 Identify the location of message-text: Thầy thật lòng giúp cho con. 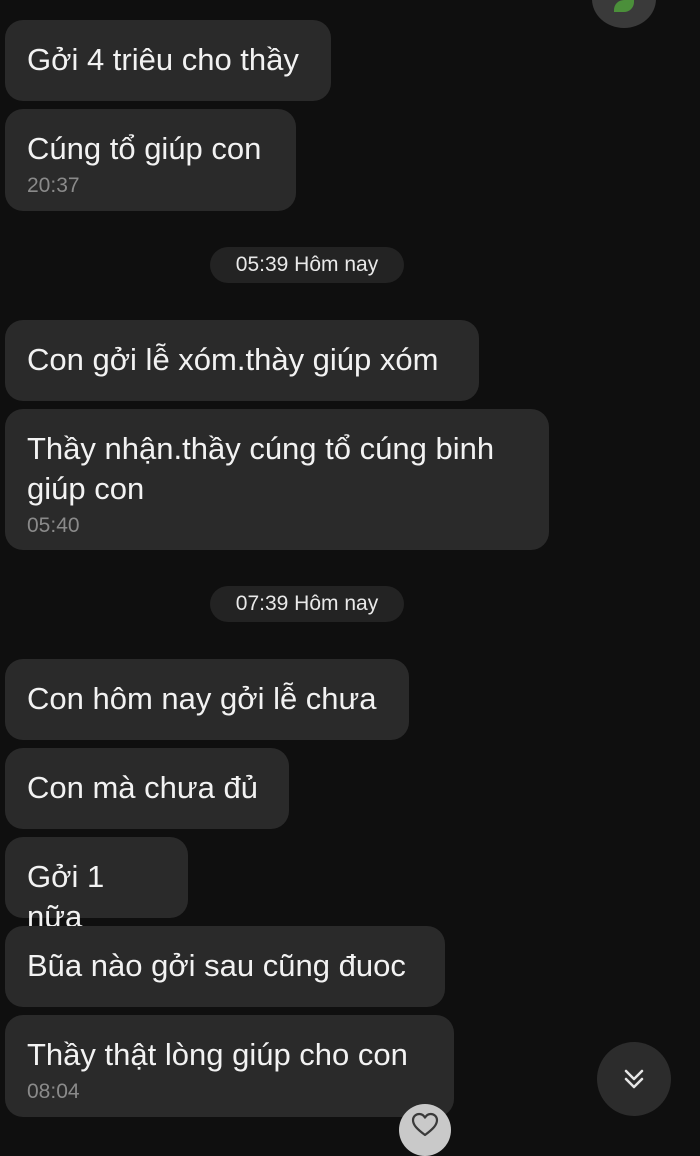
(217, 1054).